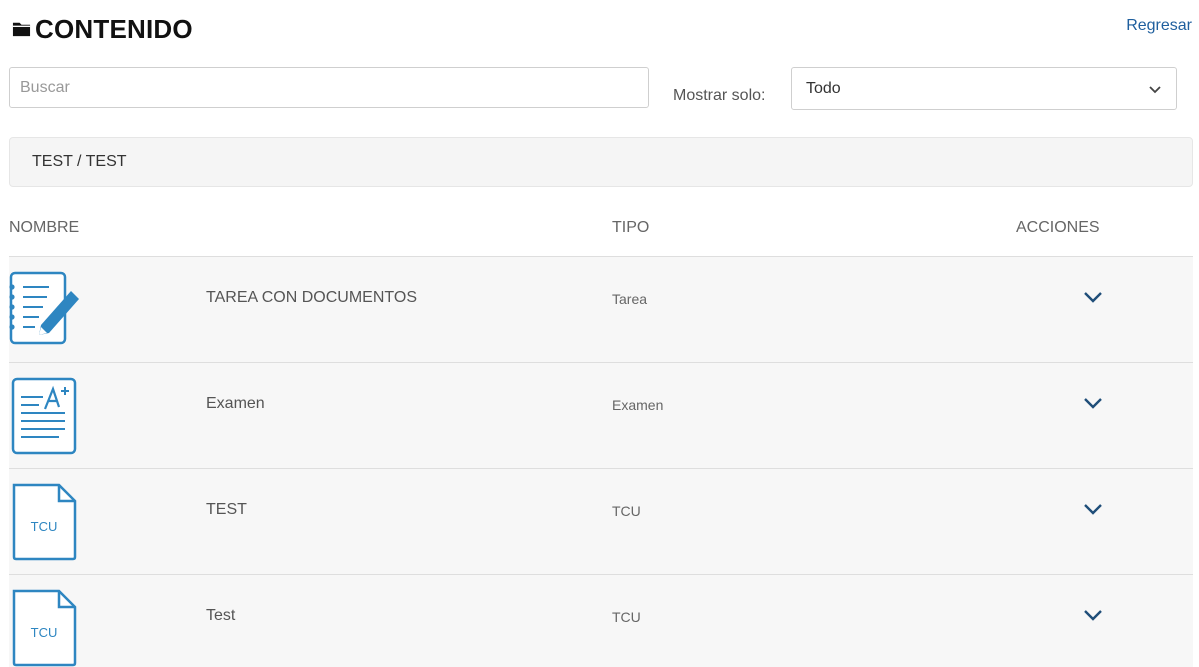  Describe the element at coordinates (235, 404) in the screenshot. I see `row-name: Examen` at that location.